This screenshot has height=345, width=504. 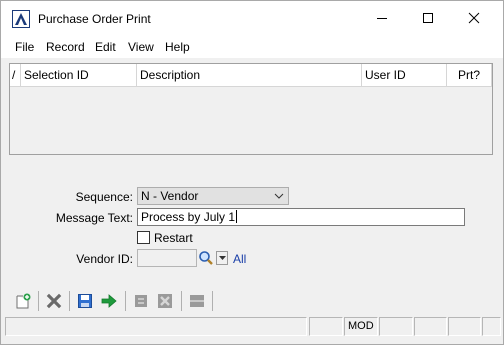 What do you see at coordinates (143, 237) in the screenshot?
I see `restart-checkbox` at bounding box center [143, 237].